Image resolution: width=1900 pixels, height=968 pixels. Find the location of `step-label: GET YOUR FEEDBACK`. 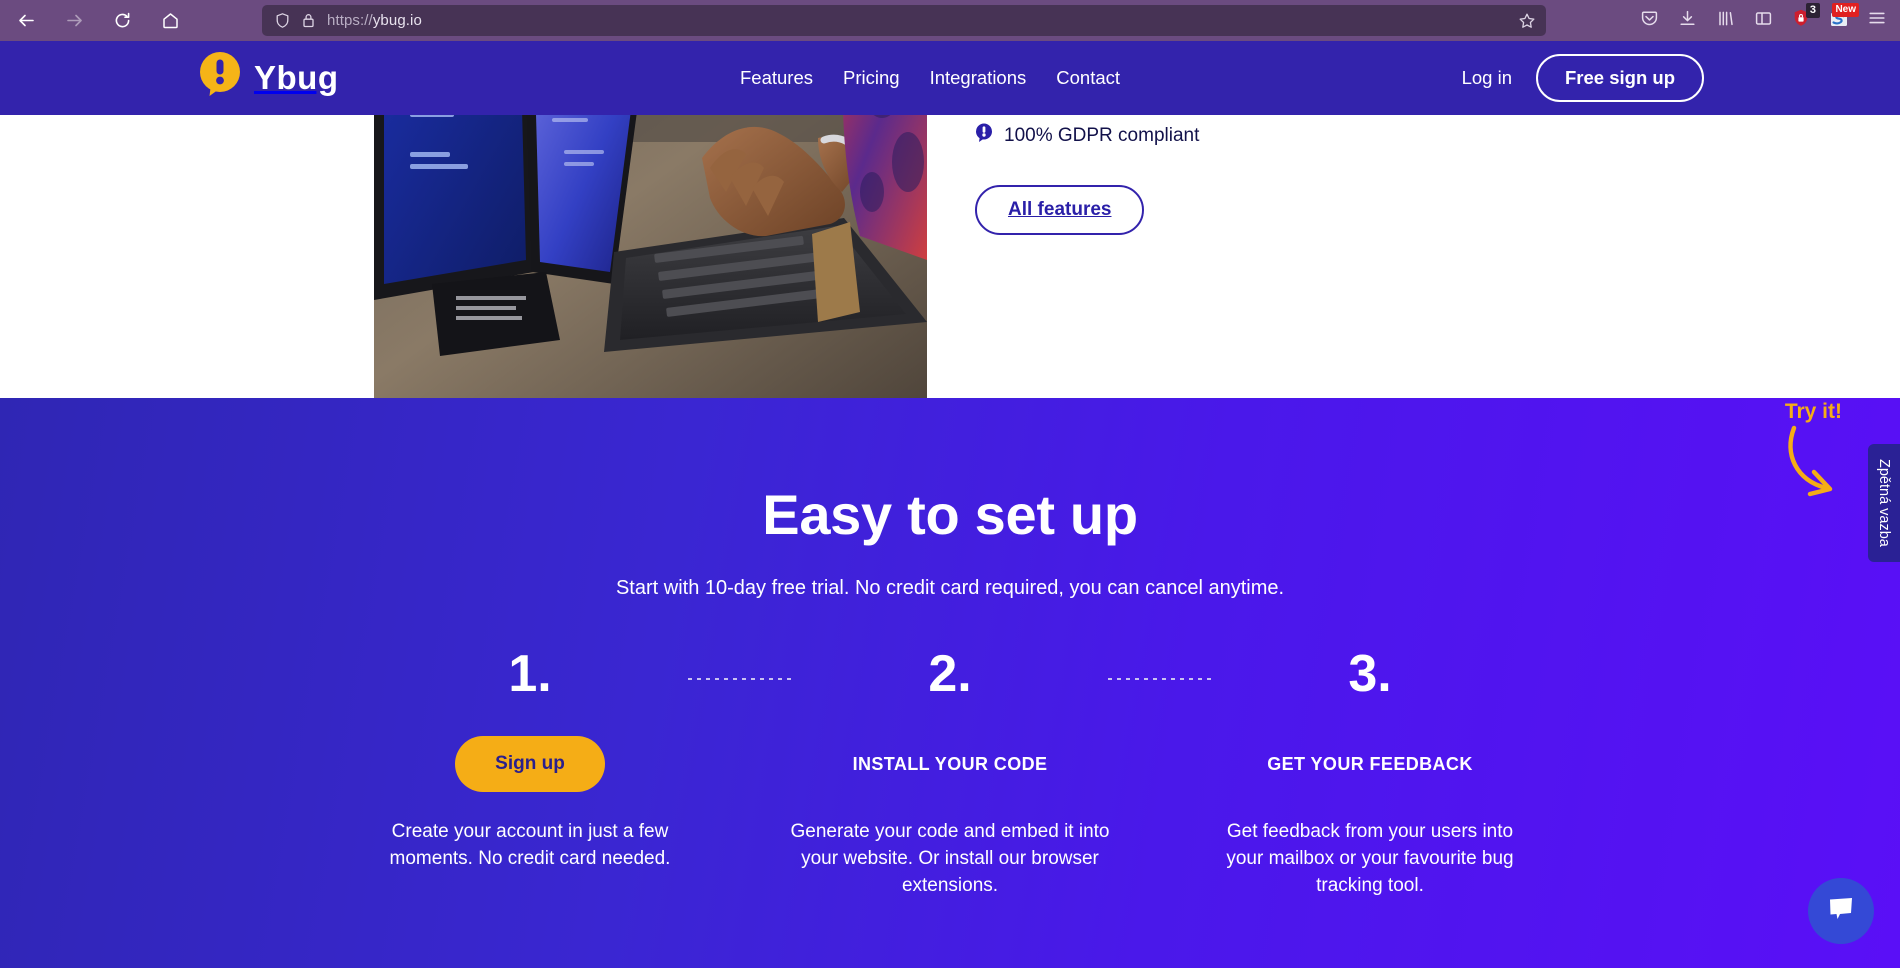

step-label: GET YOUR FEEDBACK is located at coordinates (1370, 763).